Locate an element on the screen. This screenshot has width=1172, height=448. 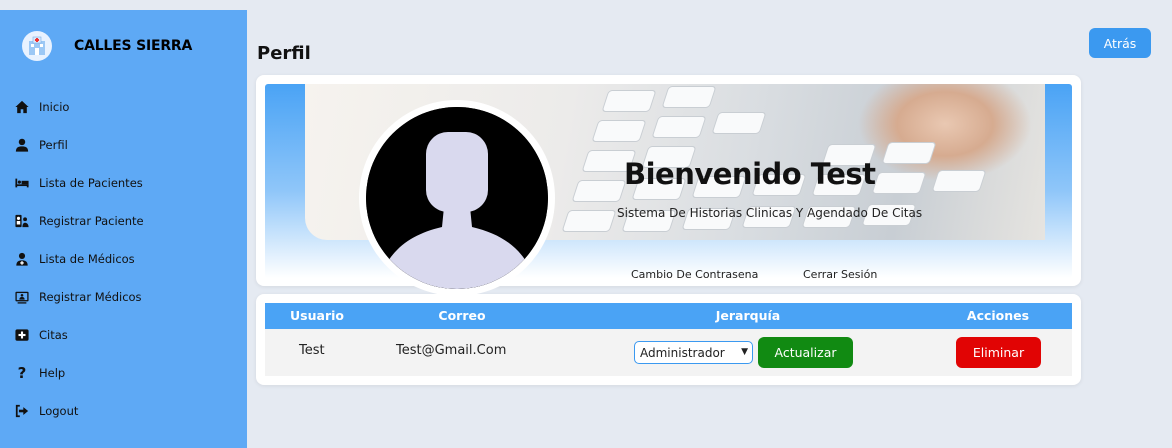
sidebar-item-lista-pacientes: Lista de Pacientes is located at coordinates (123, 183).